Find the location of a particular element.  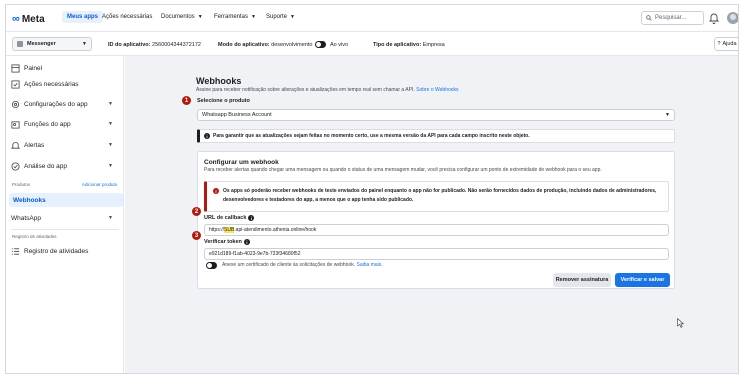

check-circle-icon is located at coordinates (15, 166).